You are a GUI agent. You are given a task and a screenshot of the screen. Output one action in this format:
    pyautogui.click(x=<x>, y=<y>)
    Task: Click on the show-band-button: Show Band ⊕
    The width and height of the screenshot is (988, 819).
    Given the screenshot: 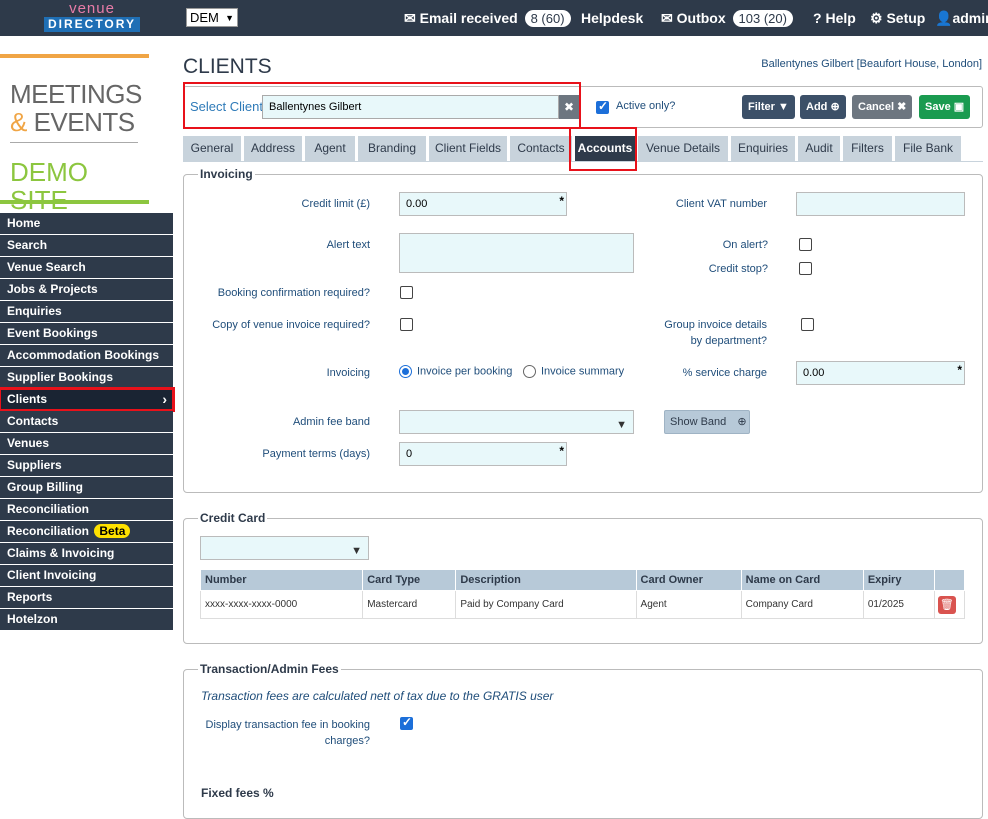 What is the action you would take?
    pyautogui.click(x=707, y=422)
    